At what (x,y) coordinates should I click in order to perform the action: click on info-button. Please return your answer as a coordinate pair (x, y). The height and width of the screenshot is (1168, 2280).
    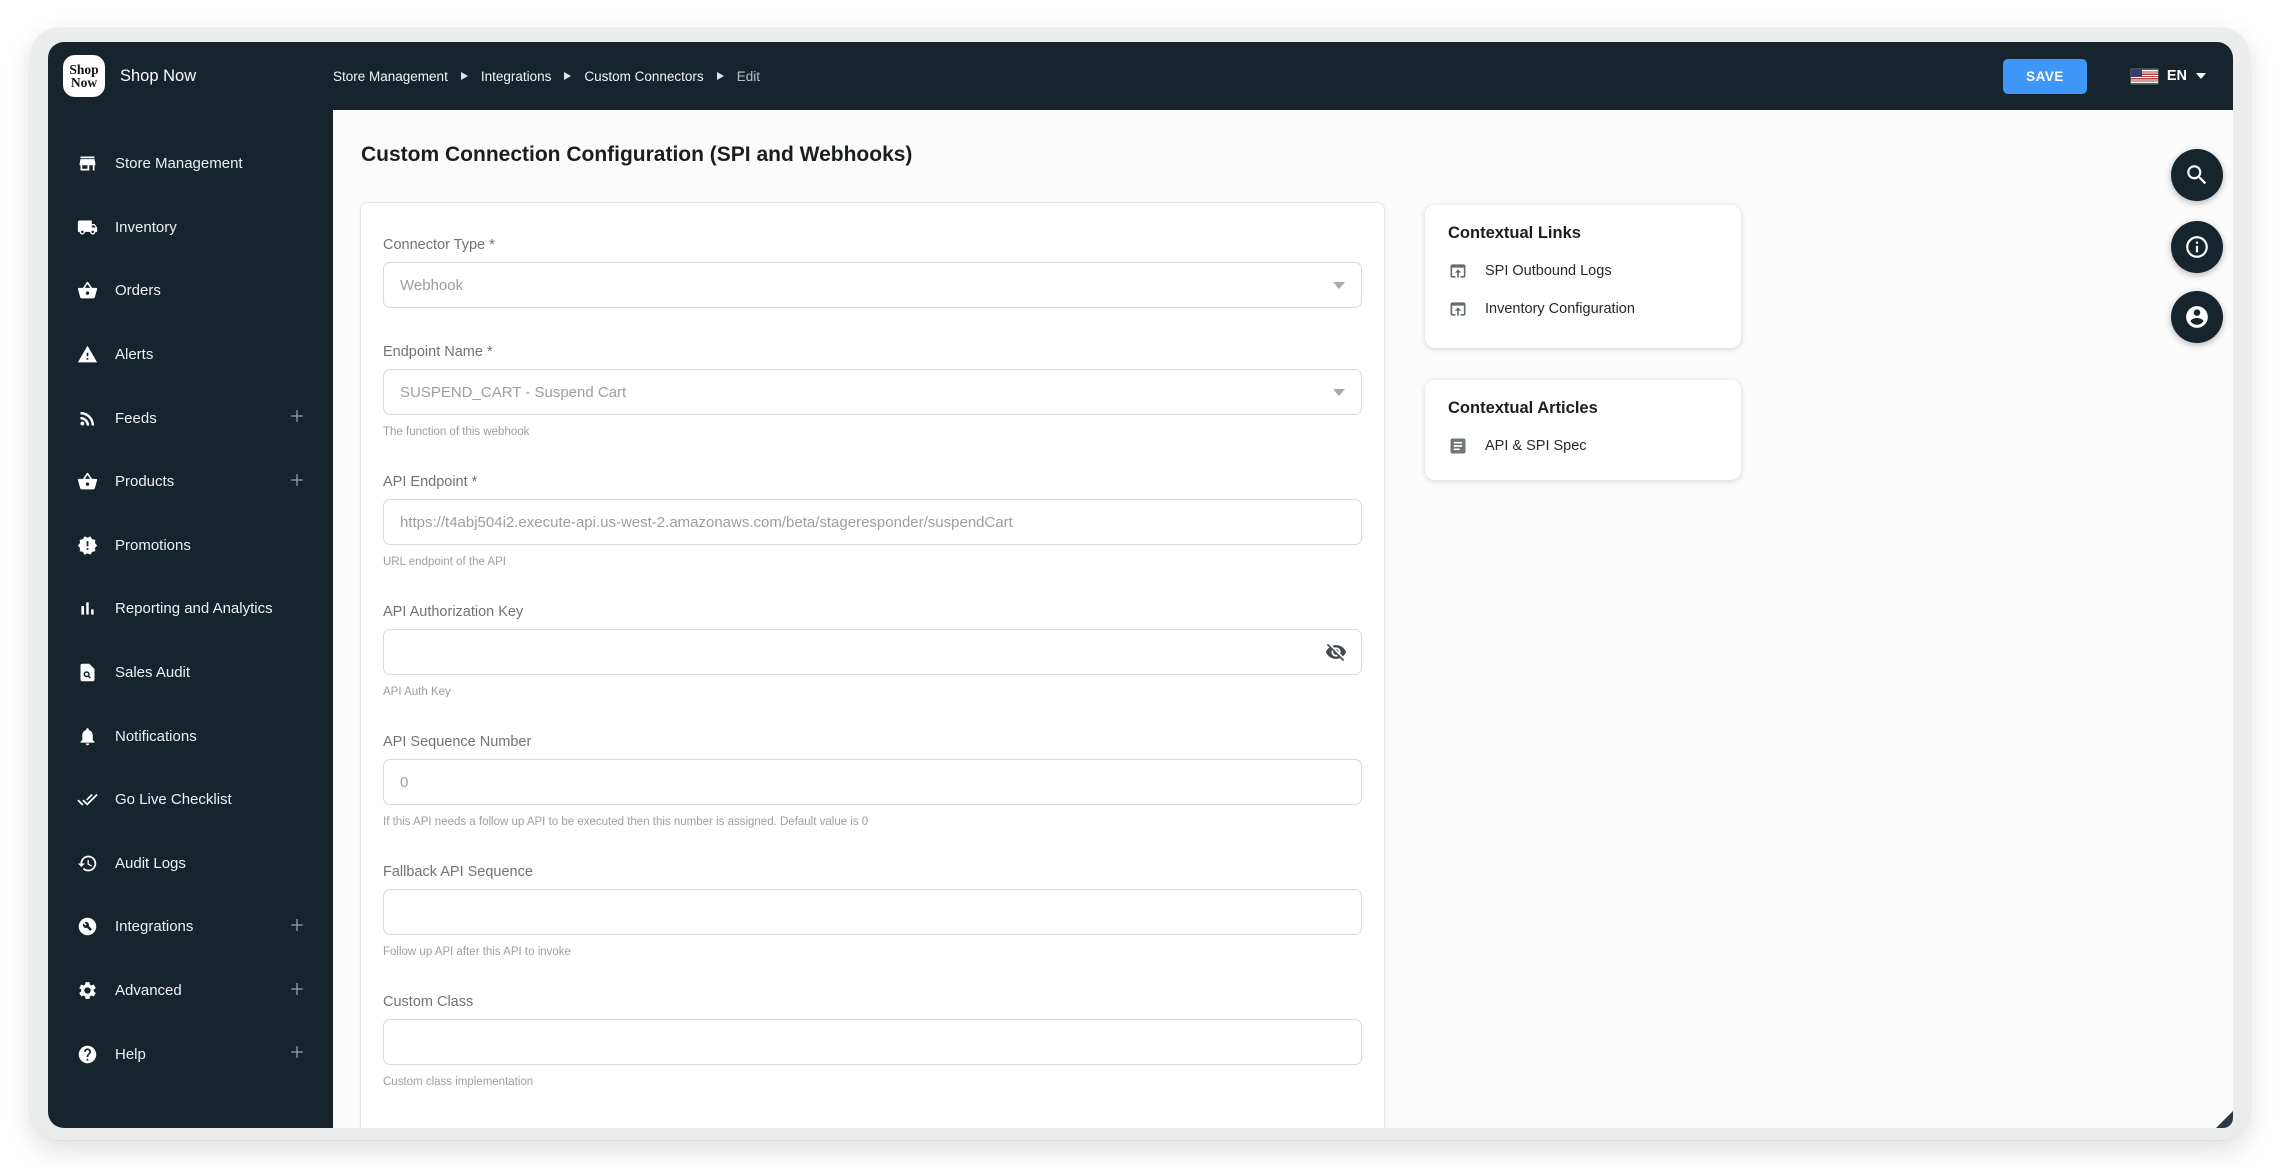
    Looking at the image, I should click on (2197, 247).